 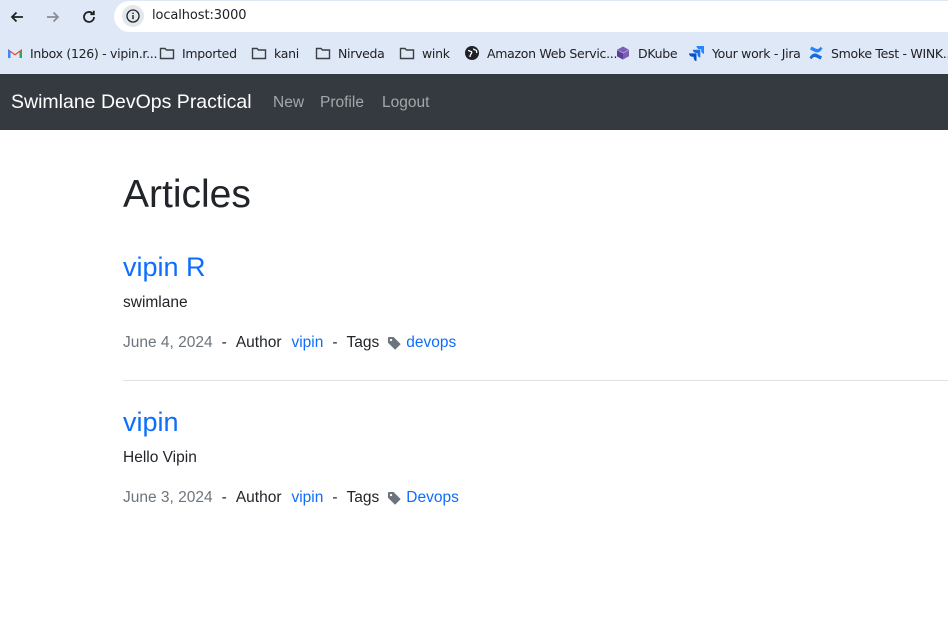 What do you see at coordinates (160, 457) in the screenshot?
I see `article-body: Hello Vipin` at bounding box center [160, 457].